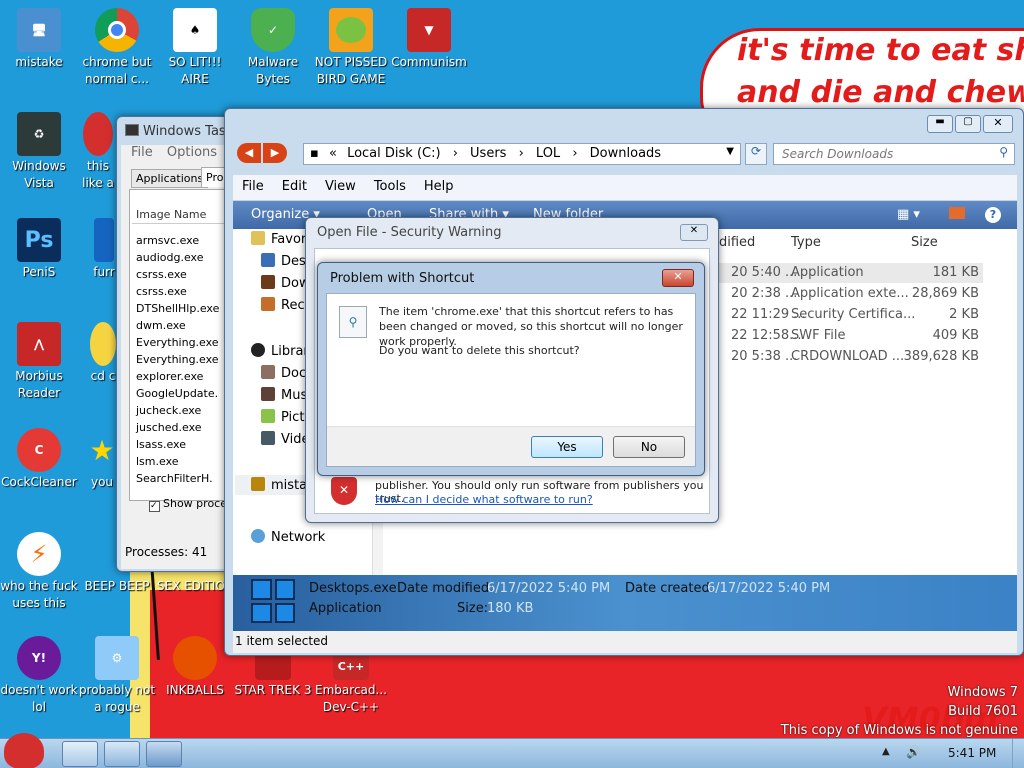 This screenshot has width=1024, height=768. I want to click on column-size: Size, so click(924, 242).